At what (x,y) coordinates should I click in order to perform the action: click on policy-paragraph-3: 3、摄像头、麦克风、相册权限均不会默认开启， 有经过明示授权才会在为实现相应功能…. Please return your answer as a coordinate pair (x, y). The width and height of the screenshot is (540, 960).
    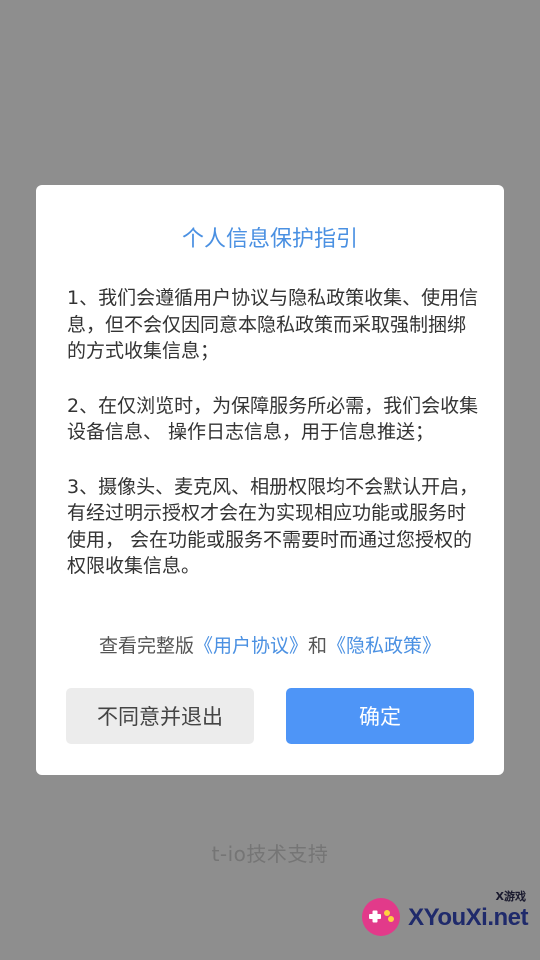
    Looking at the image, I should click on (273, 526).